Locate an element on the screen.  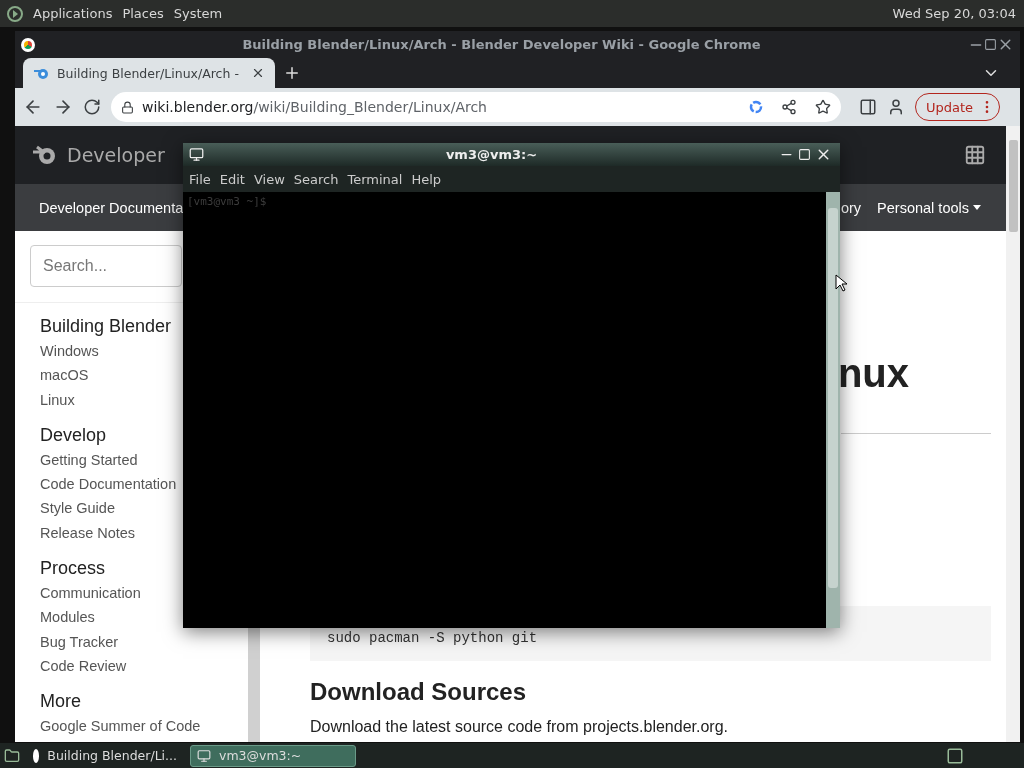
taskbar-label: vm3@vm3:~ is located at coordinates (260, 755).